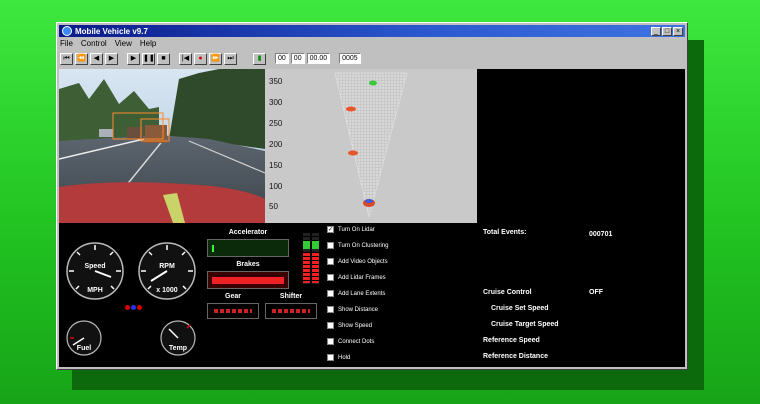 This screenshot has height=404, width=760. I want to click on level-meter-left, so click(306, 259).